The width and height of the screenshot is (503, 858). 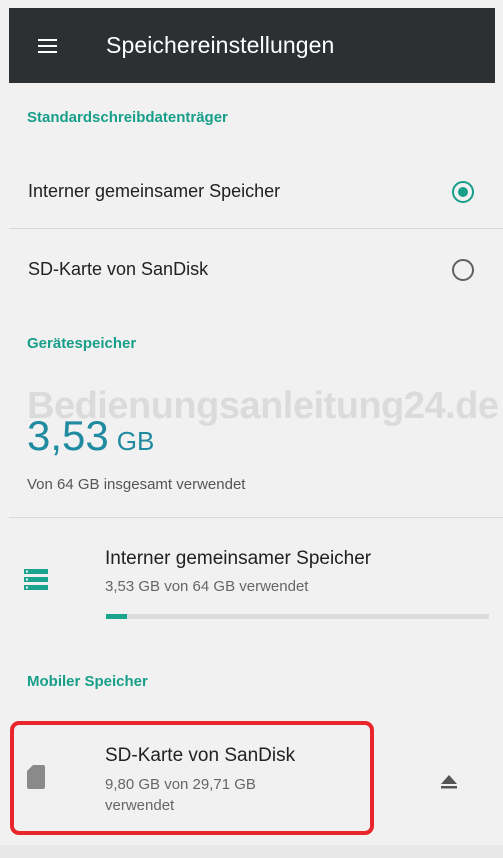 I want to click on storage-usage-bar, so click(x=297, y=616).